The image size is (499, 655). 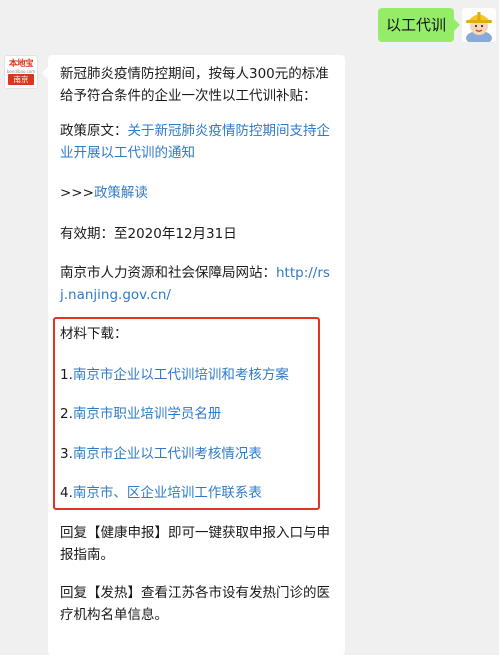 What do you see at coordinates (198, 193) in the screenshot?
I see `interpret-line: >>>政策解读` at bounding box center [198, 193].